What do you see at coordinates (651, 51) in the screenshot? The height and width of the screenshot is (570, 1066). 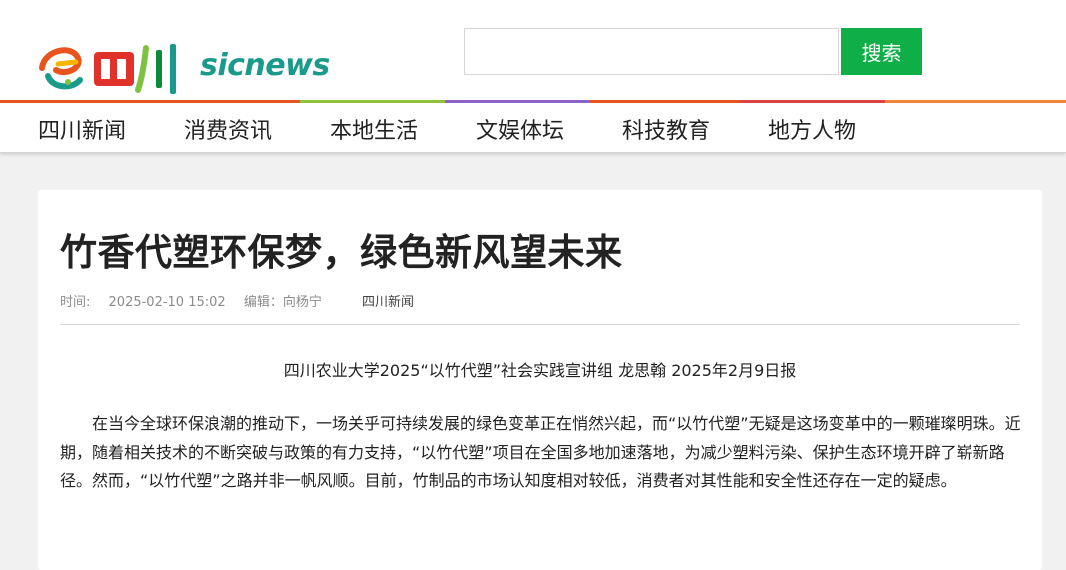 I see `search-input` at bounding box center [651, 51].